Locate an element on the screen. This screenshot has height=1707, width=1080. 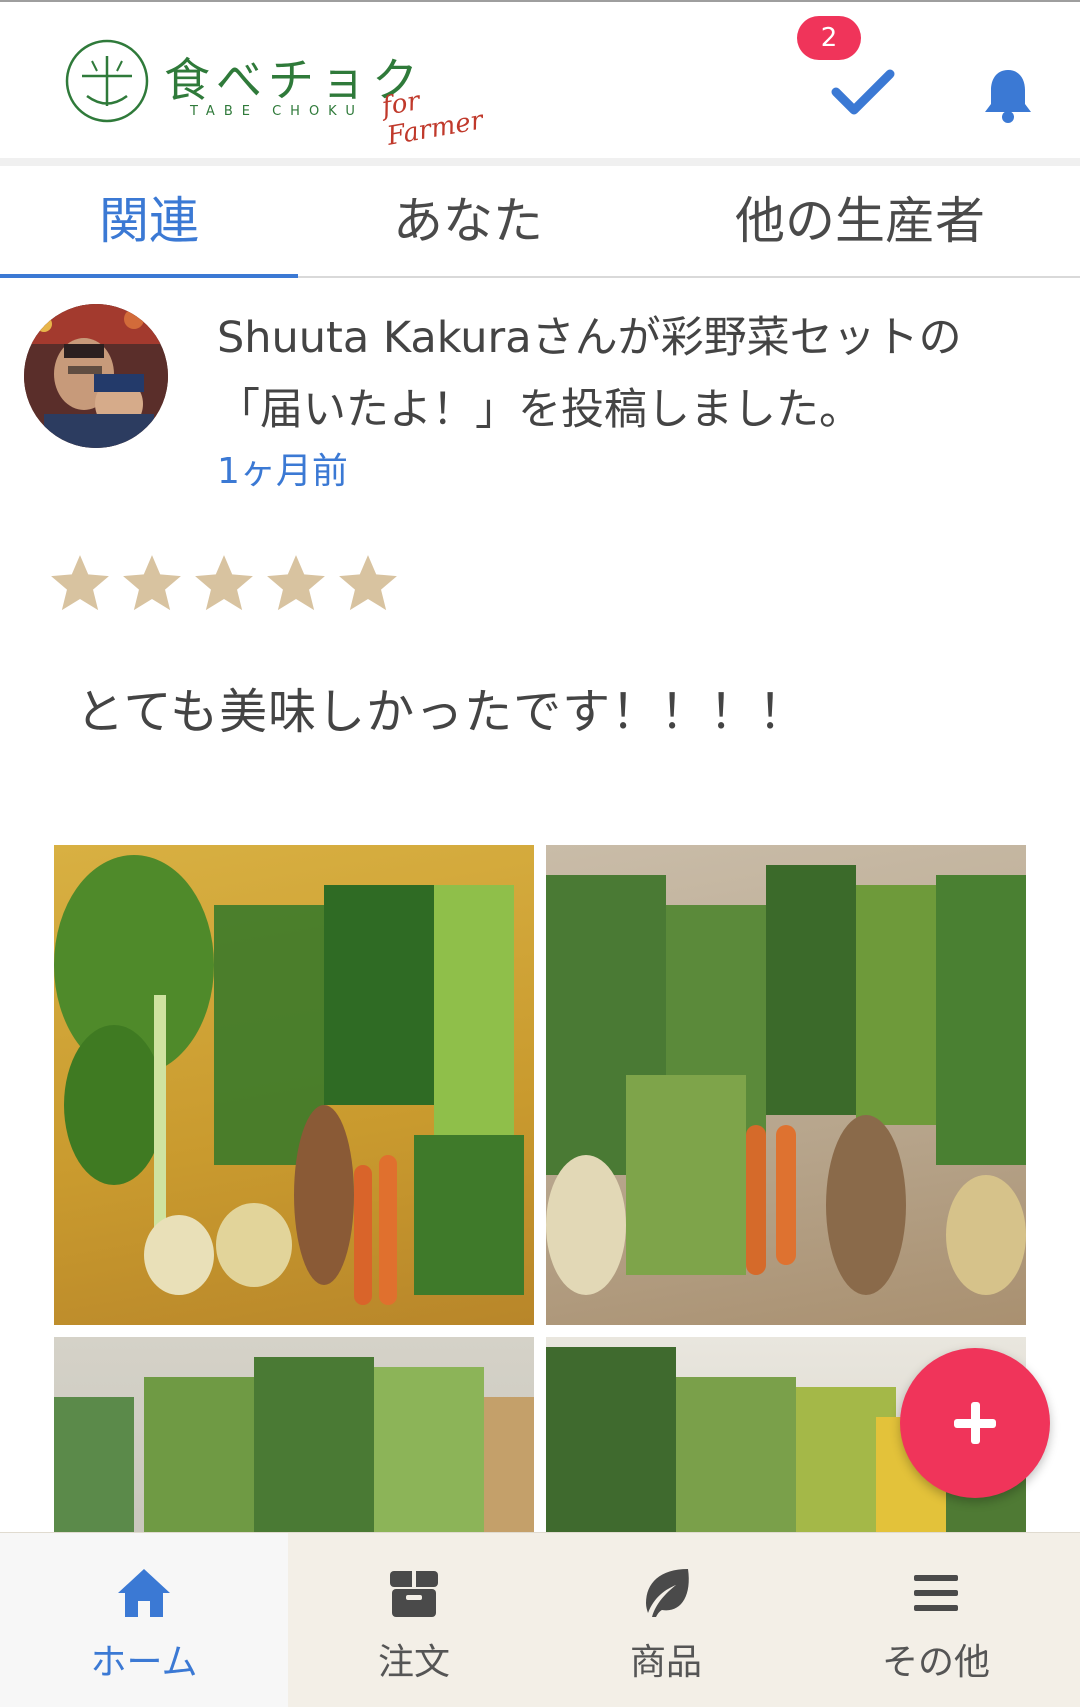
post-line-1: Shuuta Kakuraさんが彩野菜セットの is located at coordinates (589, 338).